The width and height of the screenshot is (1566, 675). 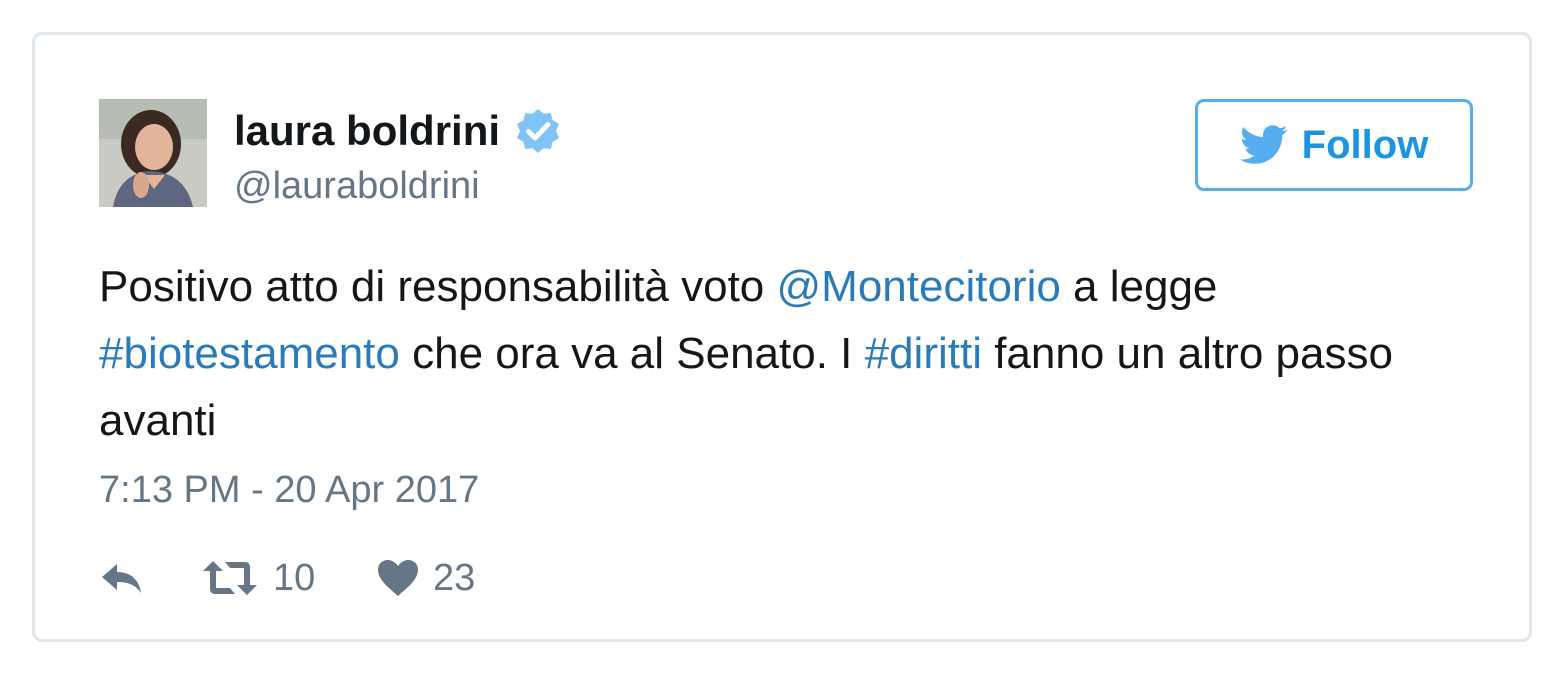 I want to click on like-button: 23, so click(x=426, y=578).